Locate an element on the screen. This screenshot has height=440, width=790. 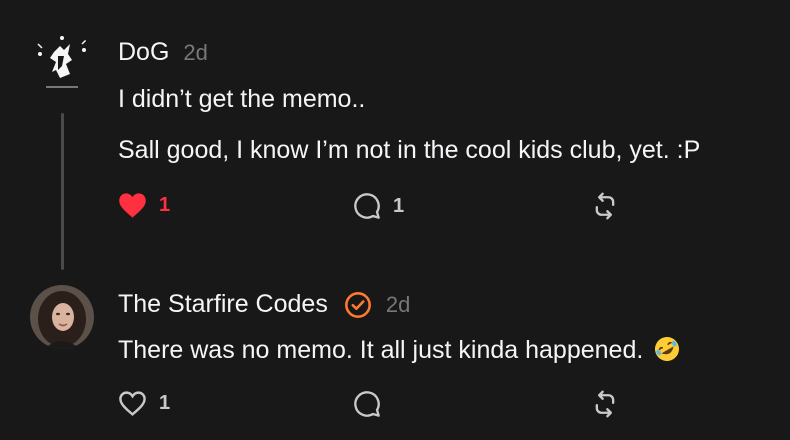
thread-line is located at coordinates (62, 191).